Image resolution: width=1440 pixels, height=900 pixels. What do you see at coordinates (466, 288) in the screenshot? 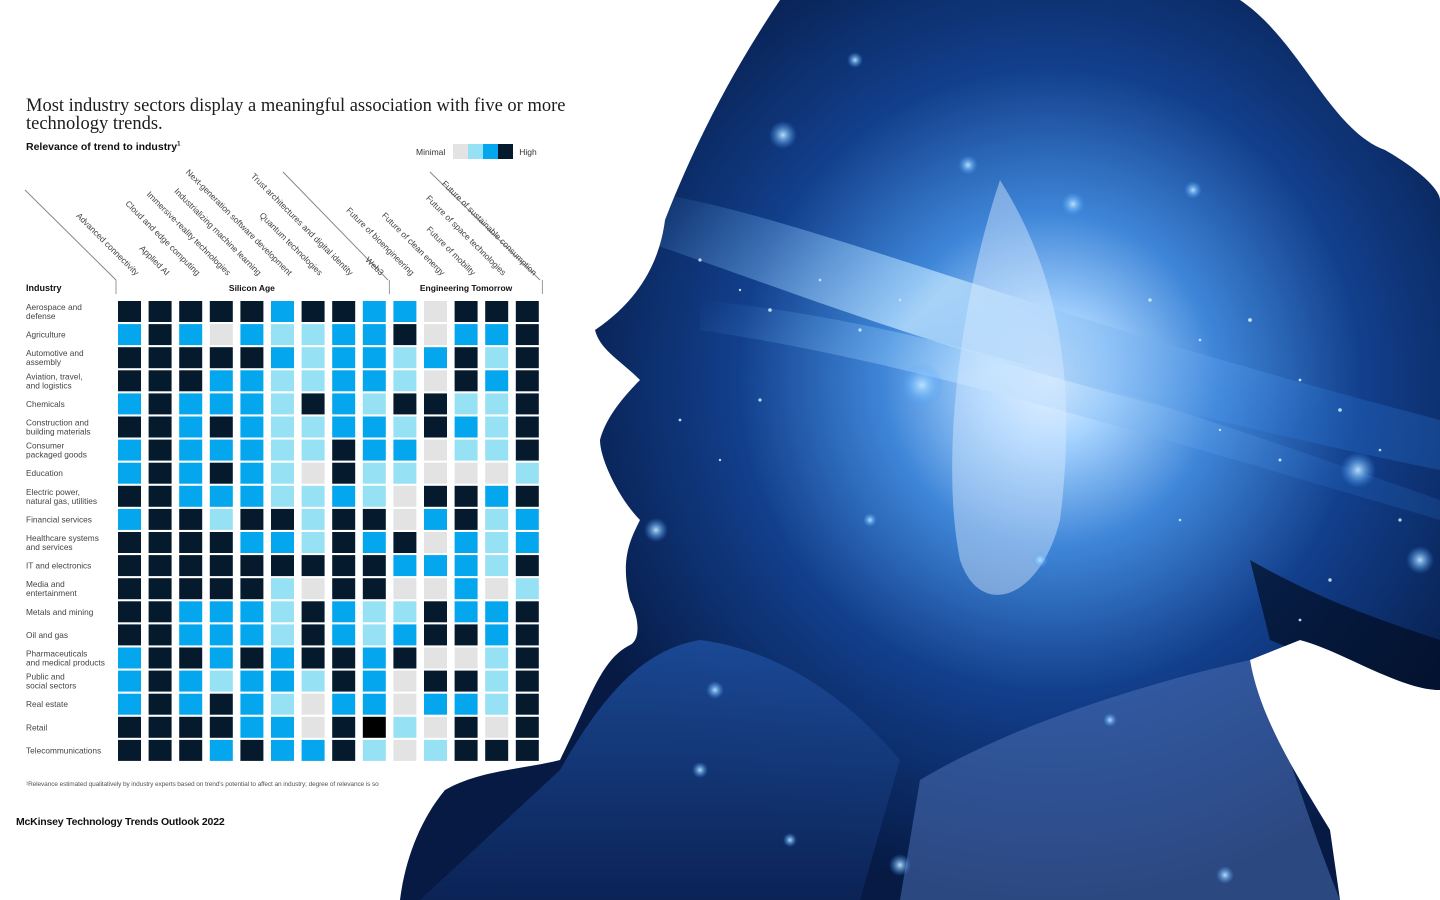
I see `group-header-label: Engineering Tomorrow` at bounding box center [466, 288].